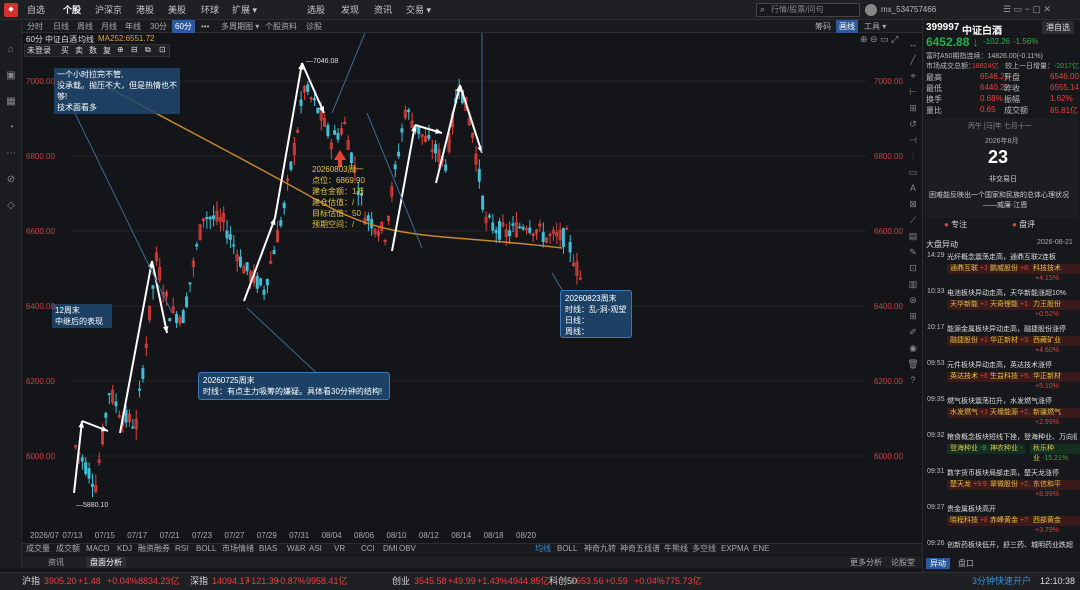  I want to click on window-controls: ☰ ▭ − ▢ ✕, so click(1027, 9).